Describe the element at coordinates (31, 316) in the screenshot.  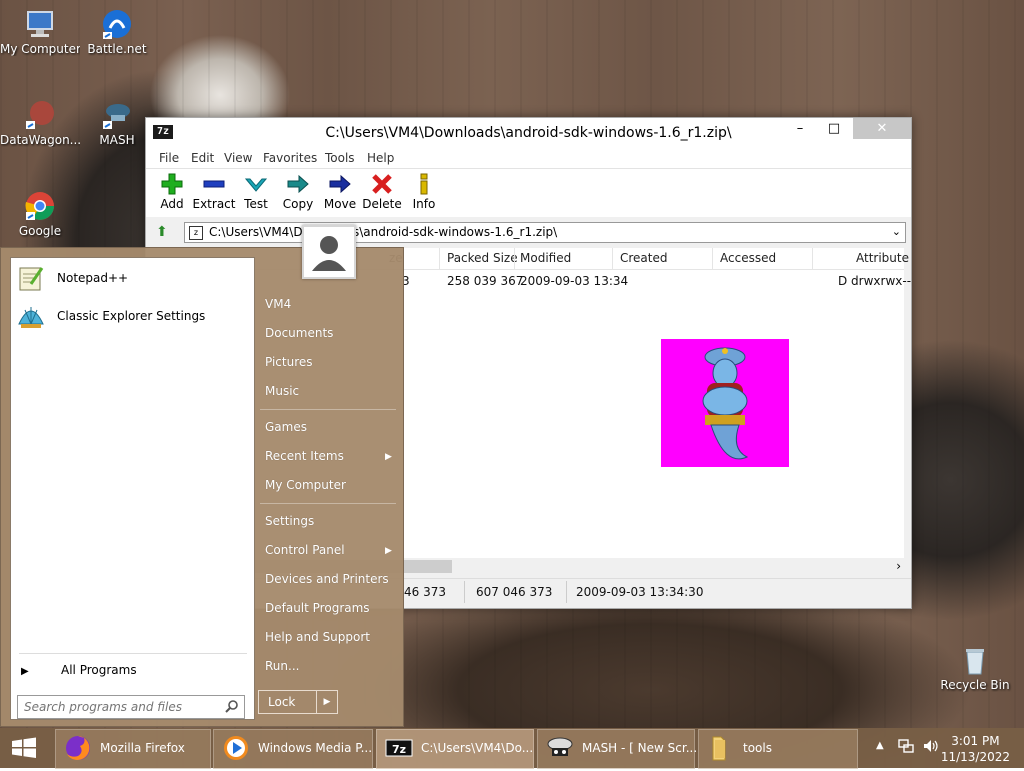
I see `classic-shell-icon` at that location.